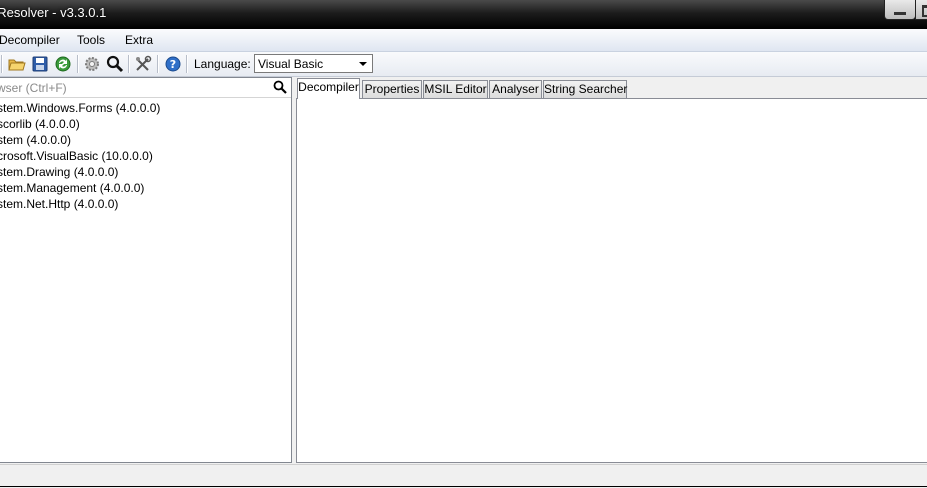 The height and width of the screenshot is (488, 927). Describe the element at coordinates (92, 64) in the screenshot. I see `settings-icon` at that location.